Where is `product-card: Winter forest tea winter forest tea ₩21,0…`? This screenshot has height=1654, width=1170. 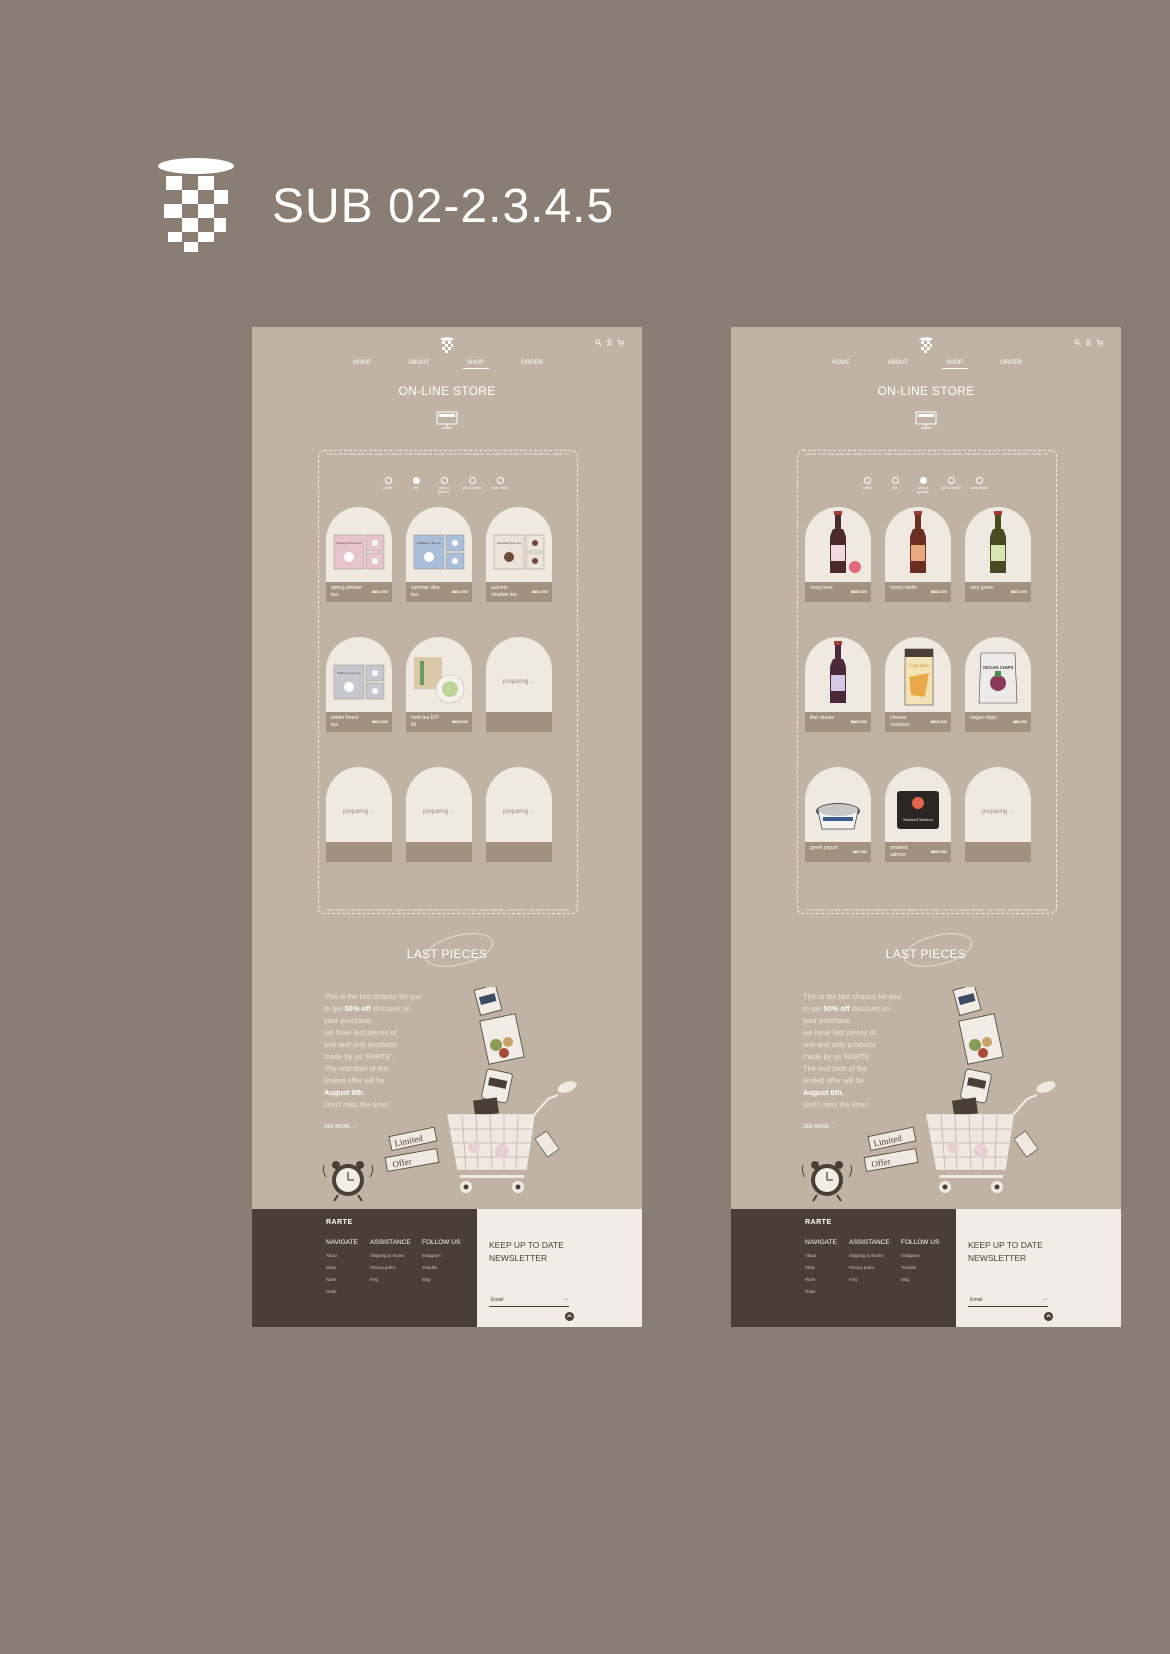 product-card: Winter forest tea winter forest tea ₩21,0… is located at coordinates (359, 684).